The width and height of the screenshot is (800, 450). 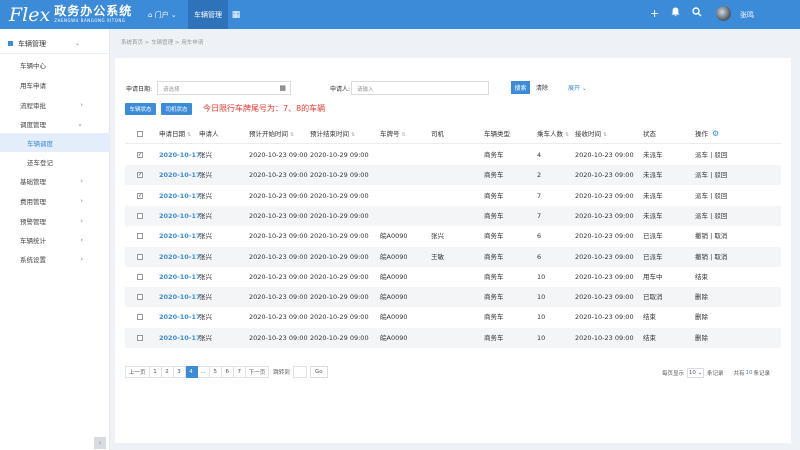 What do you see at coordinates (55, 161) in the screenshot?
I see `sidebar-item: 还车登记` at bounding box center [55, 161].